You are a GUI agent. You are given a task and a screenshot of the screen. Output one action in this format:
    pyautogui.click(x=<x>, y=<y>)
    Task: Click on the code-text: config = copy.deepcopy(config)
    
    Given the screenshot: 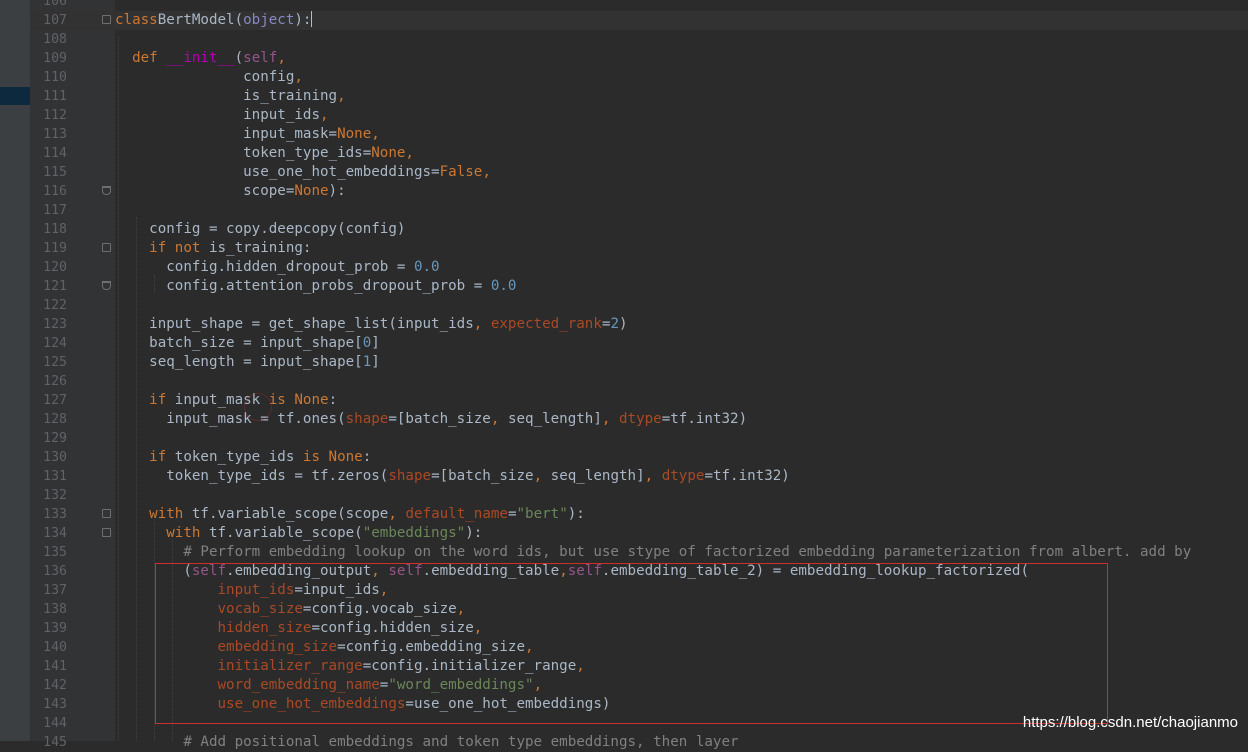 What is the action you would take?
    pyautogui.click(x=260, y=229)
    